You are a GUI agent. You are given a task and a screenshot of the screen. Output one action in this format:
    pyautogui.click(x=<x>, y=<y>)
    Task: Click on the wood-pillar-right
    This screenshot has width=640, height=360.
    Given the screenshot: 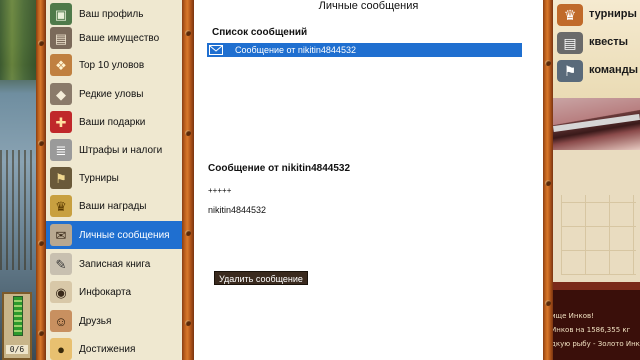 What is the action you would take?
    pyautogui.click(x=548, y=180)
    